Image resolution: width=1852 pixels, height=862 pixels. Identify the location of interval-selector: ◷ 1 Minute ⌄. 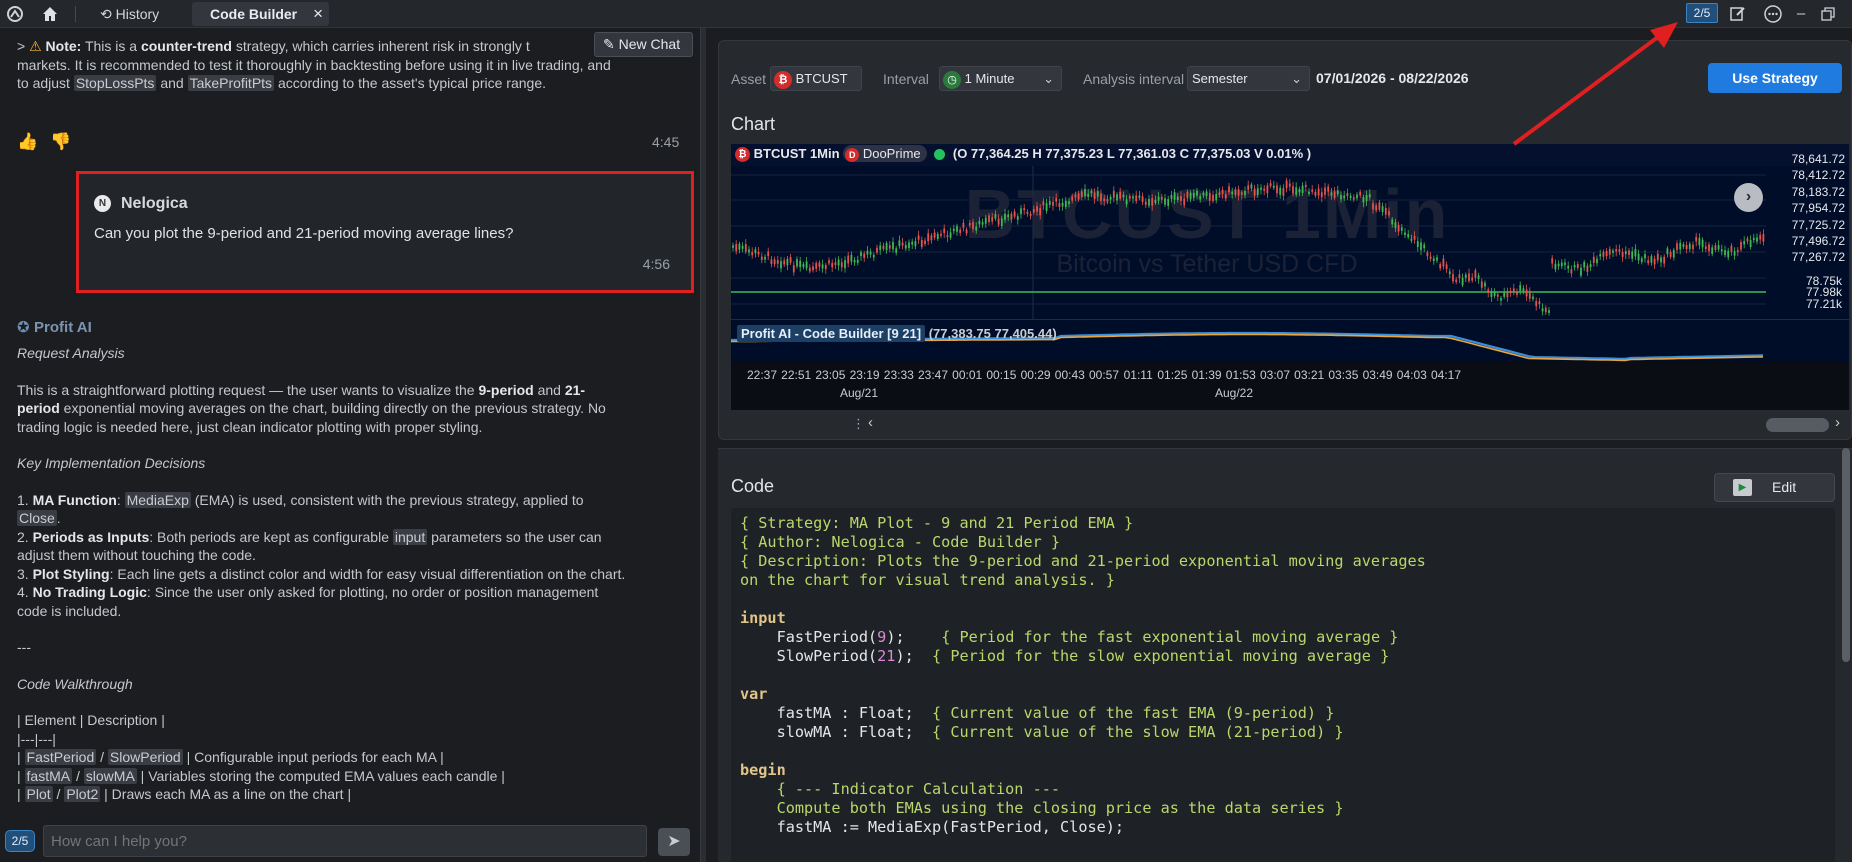
(1000, 78).